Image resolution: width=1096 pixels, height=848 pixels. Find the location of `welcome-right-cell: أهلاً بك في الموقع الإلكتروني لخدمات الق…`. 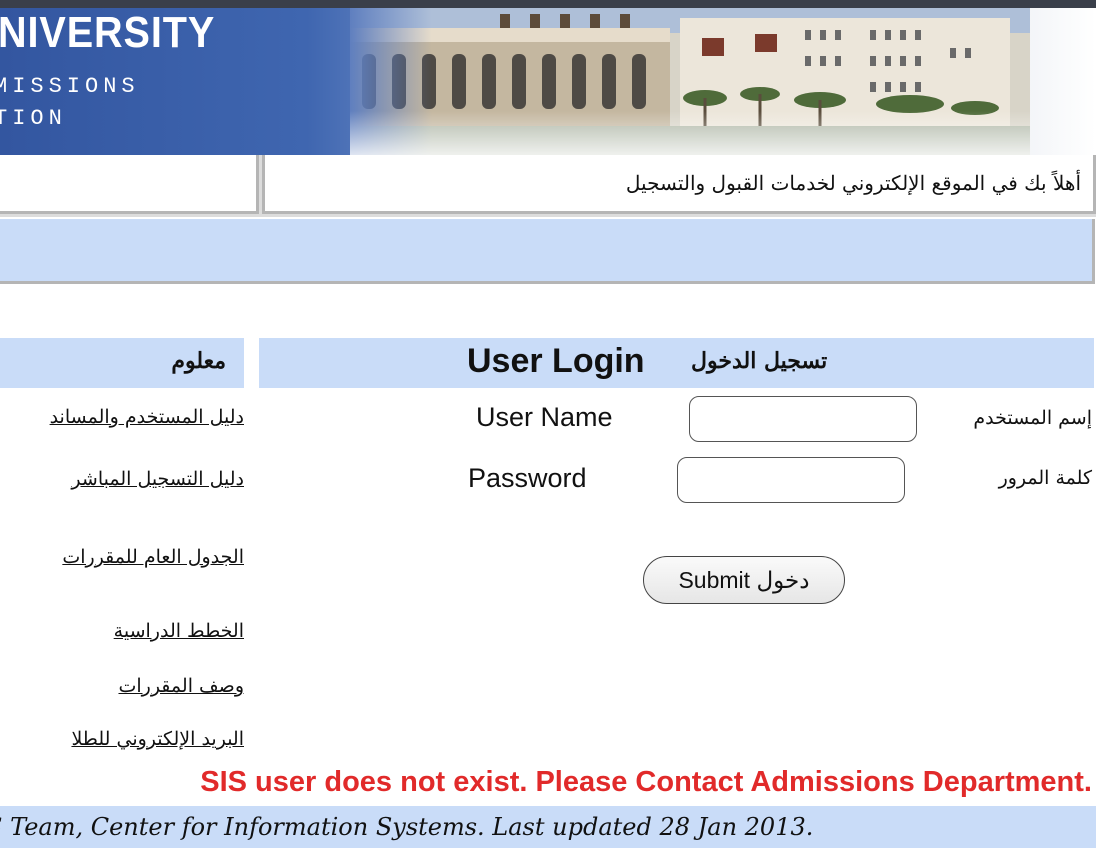

welcome-right-cell: أهلاً بك في الموقع الإلكتروني لخدمات الق… is located at coordinates (679, 184).